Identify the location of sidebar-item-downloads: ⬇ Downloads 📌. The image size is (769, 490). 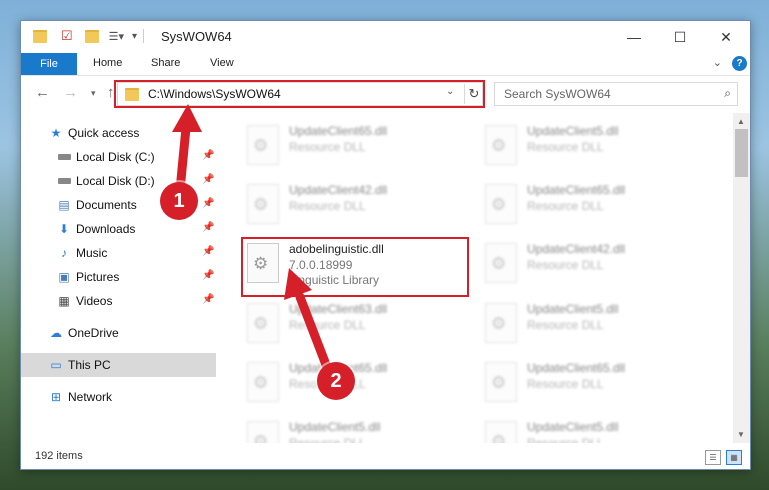
(118, 229).